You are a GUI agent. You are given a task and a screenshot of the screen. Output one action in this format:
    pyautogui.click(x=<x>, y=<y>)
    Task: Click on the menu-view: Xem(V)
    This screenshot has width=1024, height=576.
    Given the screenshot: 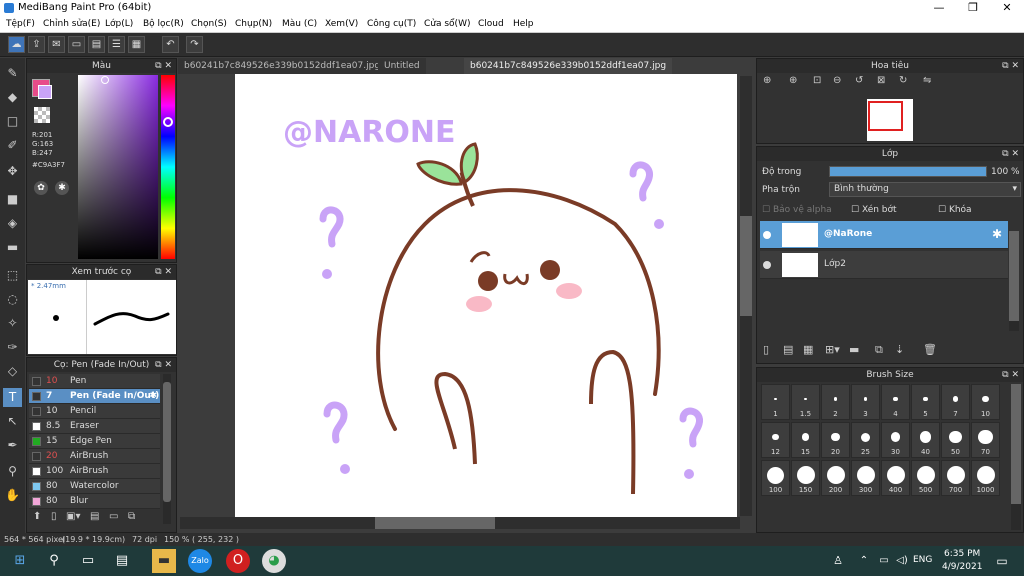 What is the action you would take?
    pyautogui.click(x=341, y=24)
    